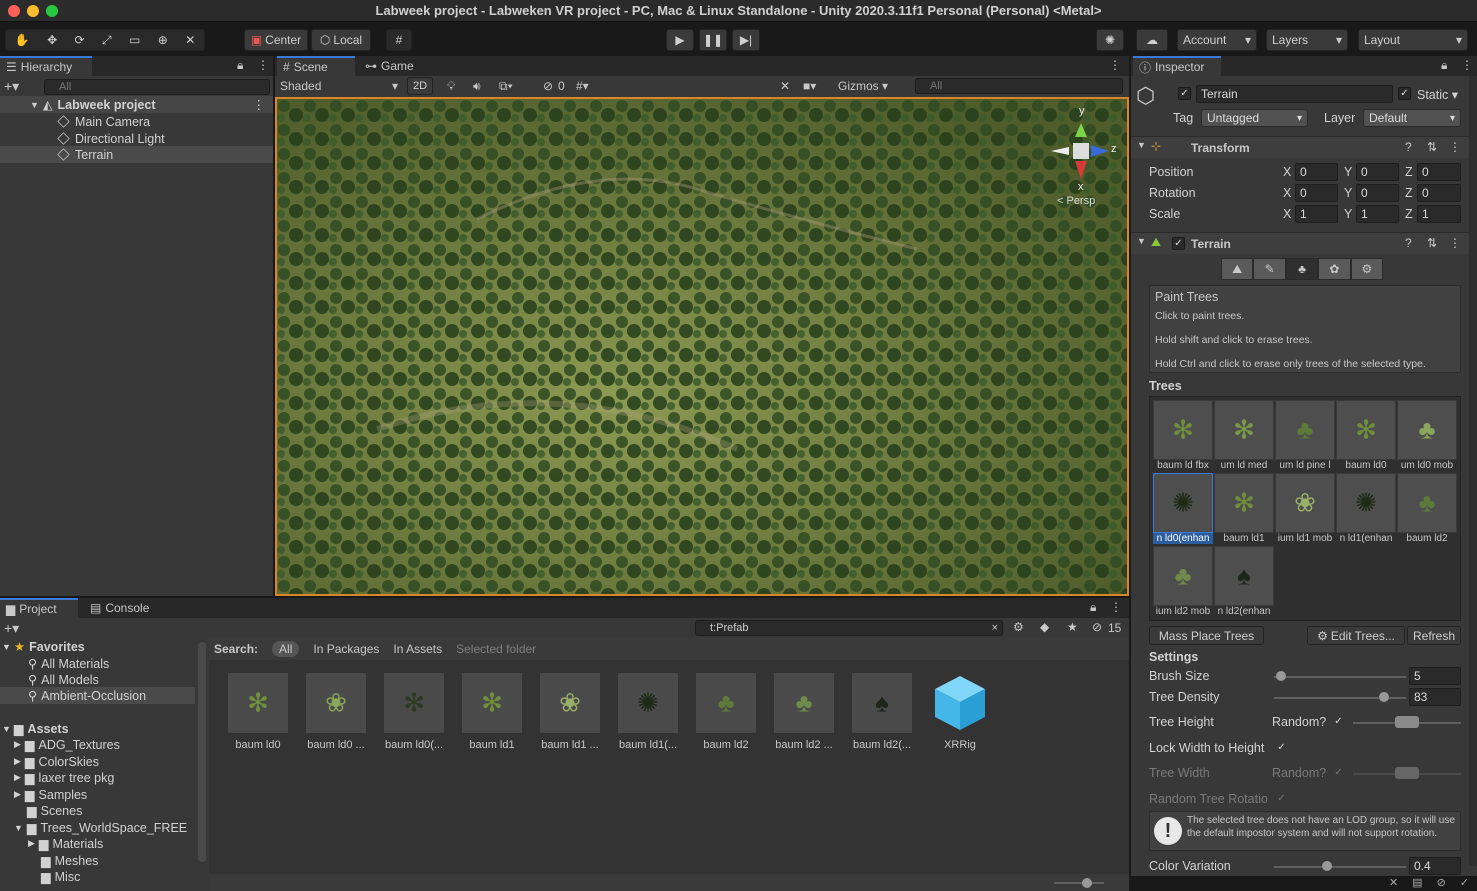 This screenshot has width=1477, height=891. Describe the element at coordinates (1244, 509) in the screenshot. I see `tree-prototype: ✻ baum ld1` at that location.